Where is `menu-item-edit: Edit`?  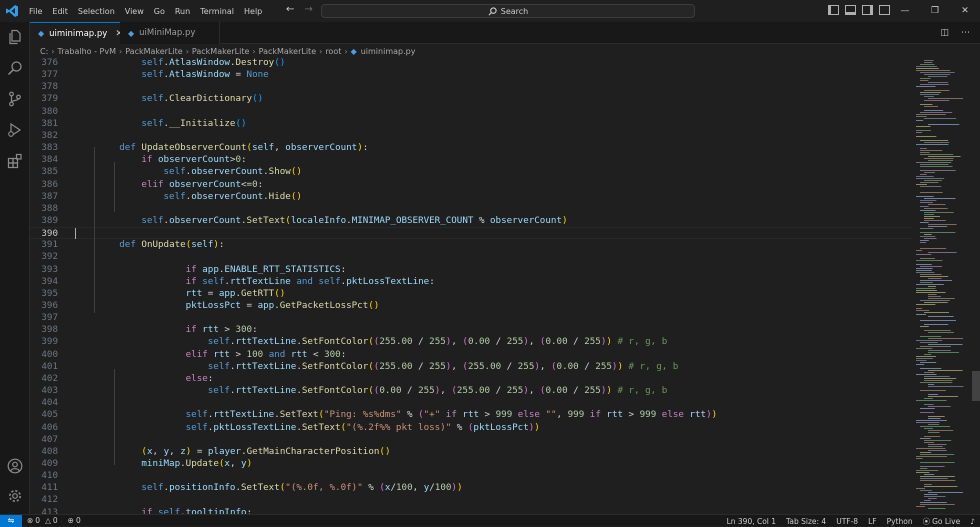
menu-item-edit: Edit is located at coordinates (60, 11).